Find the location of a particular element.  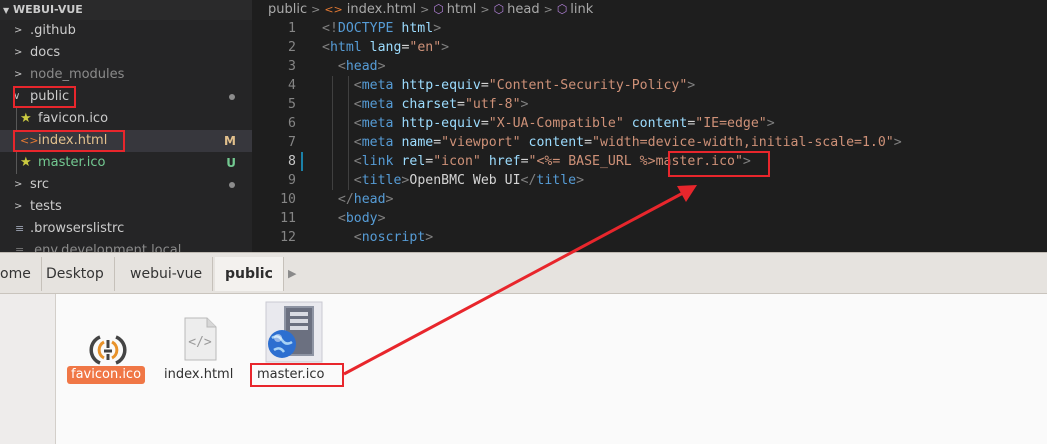

tree-item-label: index.html is located at coordinates (73, 140).